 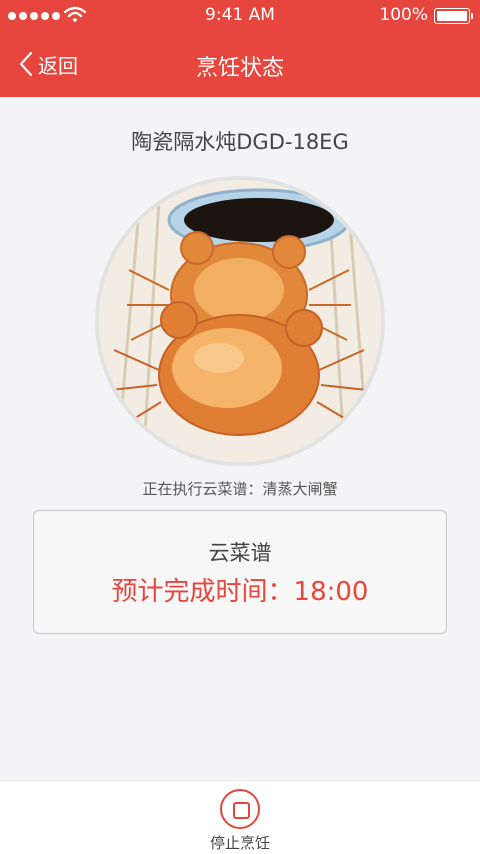 What do you see at coordinates (240, 572) in the screenshot?
I see `recipe-card: 云菜谱 预计完成时间：18:00` at bounding box center [240, 572].